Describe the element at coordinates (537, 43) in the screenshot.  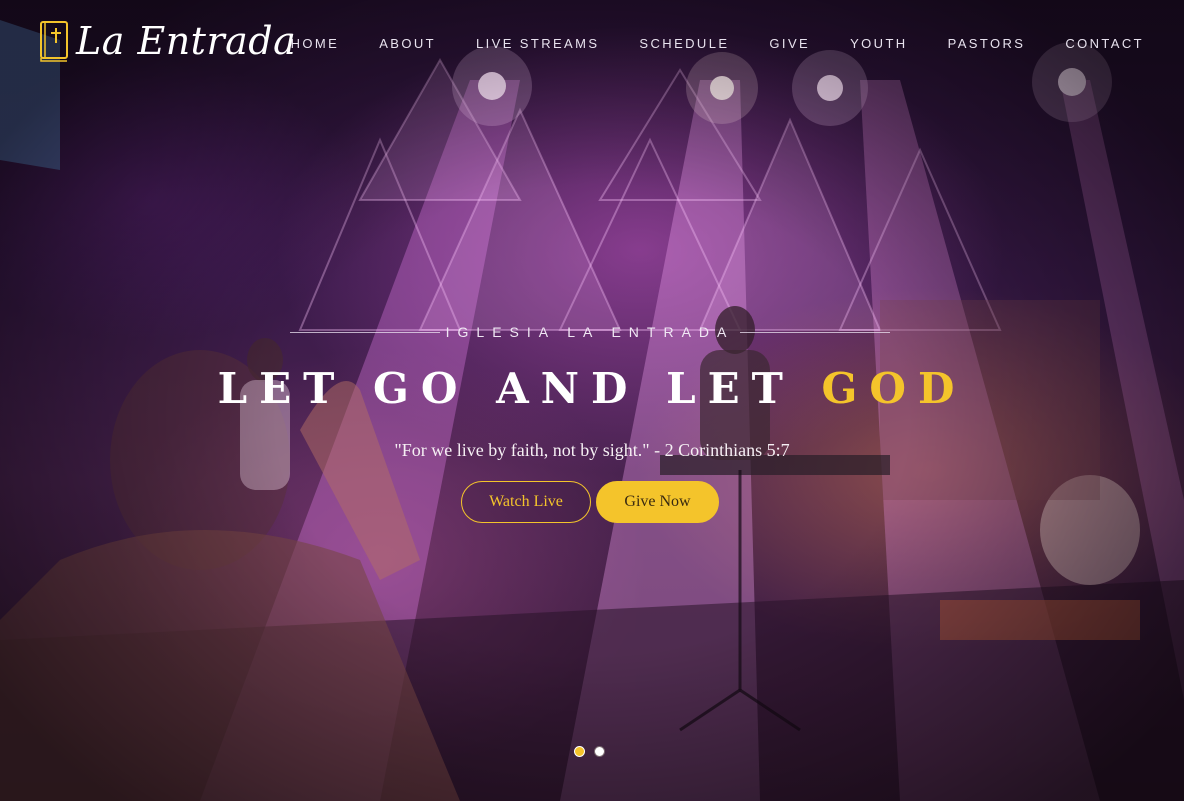
I see `nav-item-live-streams: LIVE STREAMS` at that location.